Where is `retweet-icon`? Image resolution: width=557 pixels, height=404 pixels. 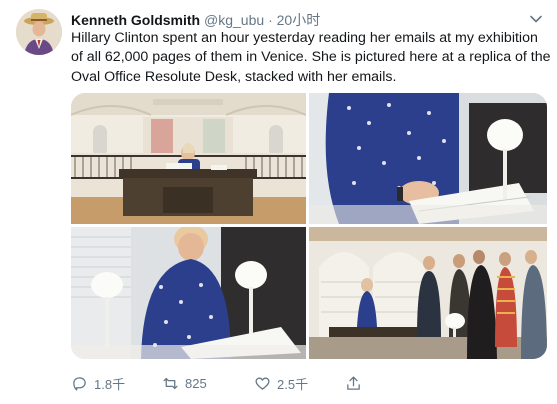 retweet-icon is located at coordinates (170, 383).